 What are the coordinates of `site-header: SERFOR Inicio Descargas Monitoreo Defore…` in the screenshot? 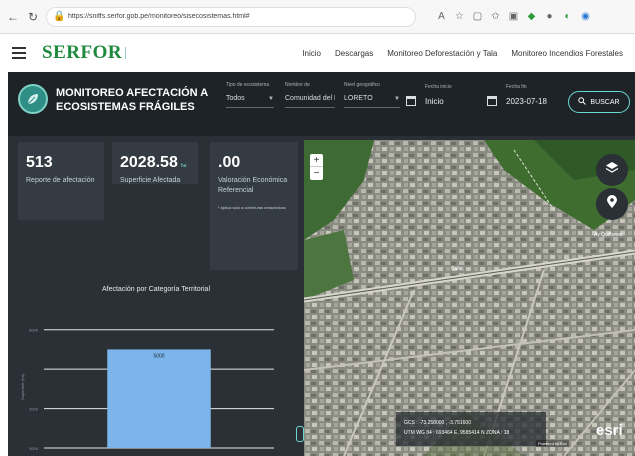 It's located at (317, 53).